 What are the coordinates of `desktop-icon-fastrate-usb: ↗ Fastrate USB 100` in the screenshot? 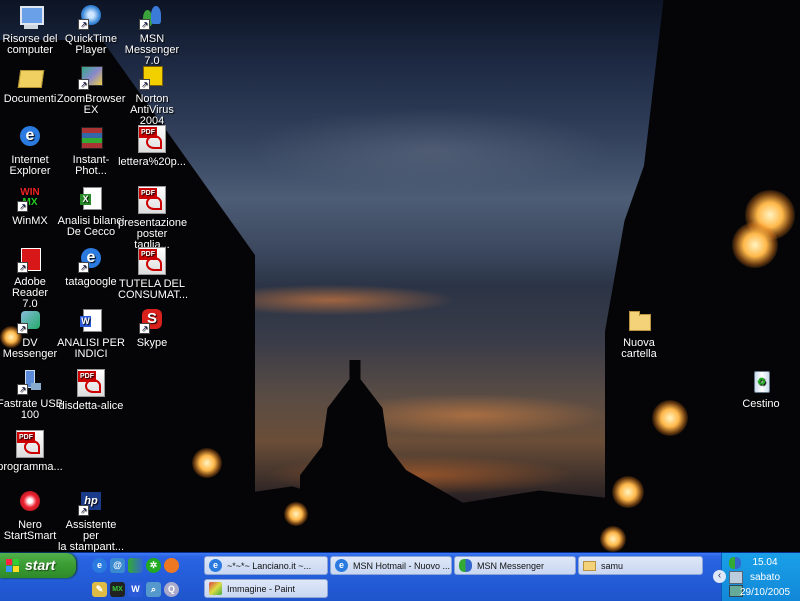 It's located at (32, 395).